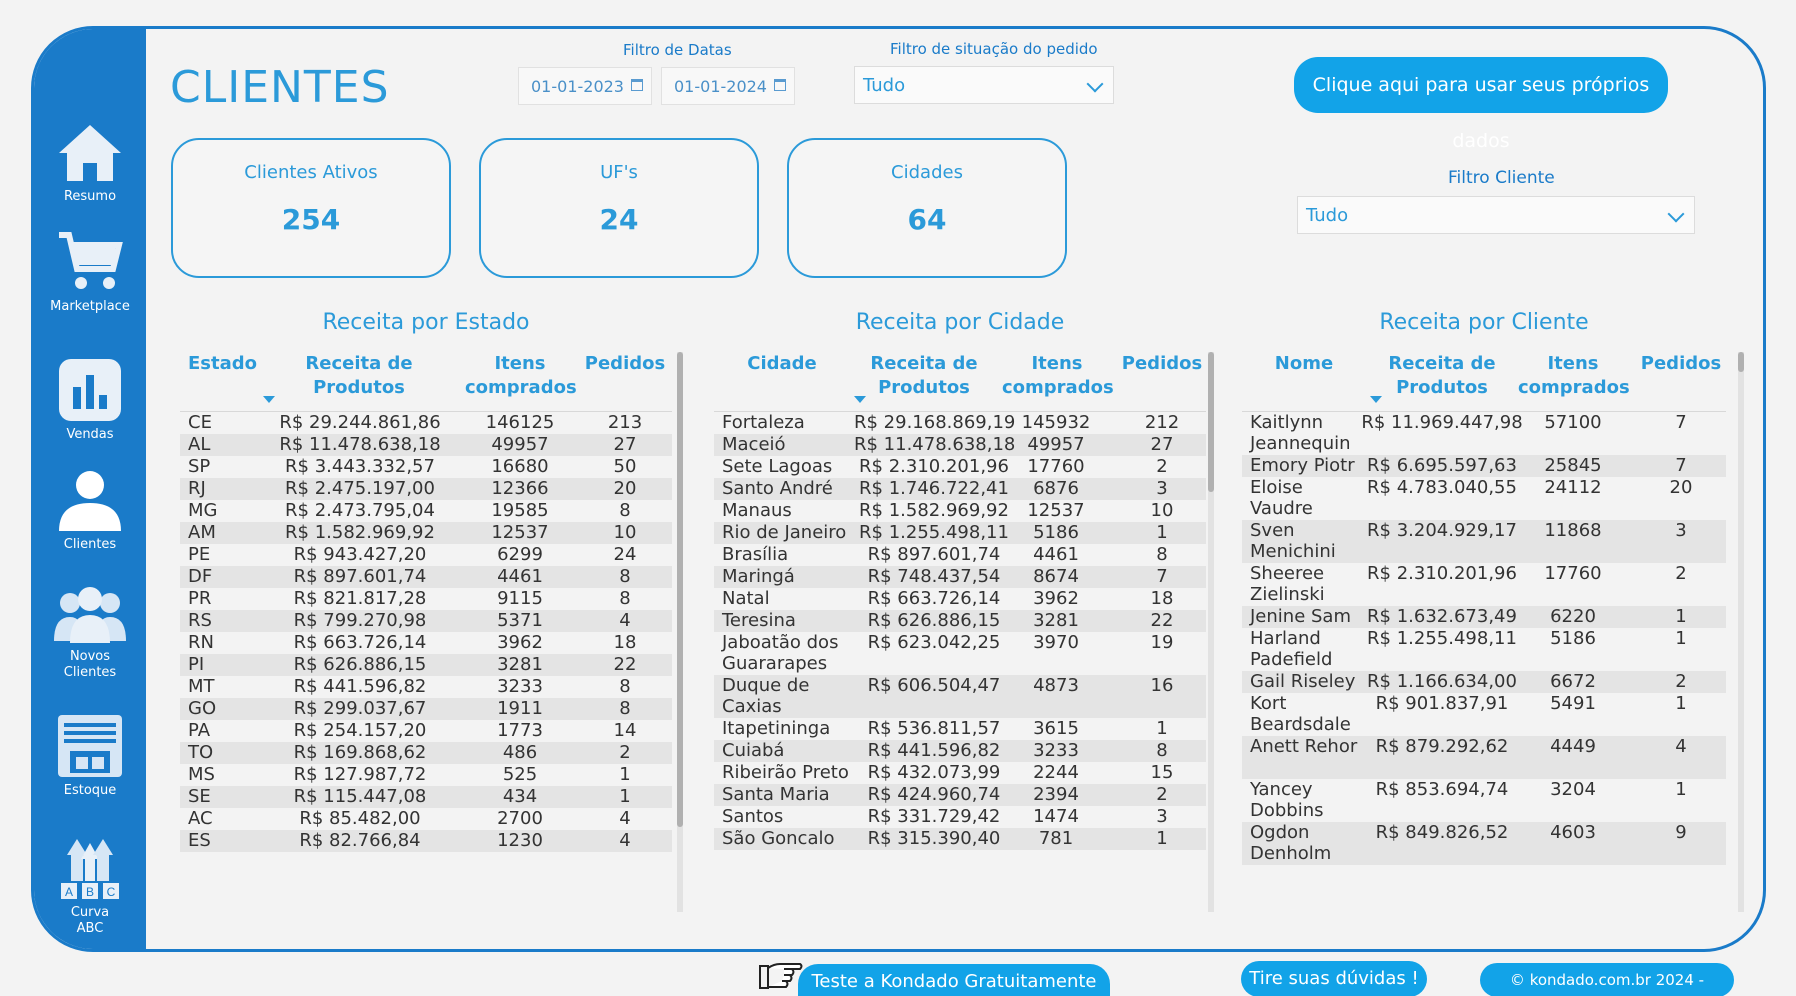 Image resolution: width=1796 pixels, height=996 pixels. What do you see at coordinates (1484, 498) in the screenshot?
I see `table-row: Eloise Vaudre R$ 4.783.040,55 24112 20` at bounding box center [1484, 498].